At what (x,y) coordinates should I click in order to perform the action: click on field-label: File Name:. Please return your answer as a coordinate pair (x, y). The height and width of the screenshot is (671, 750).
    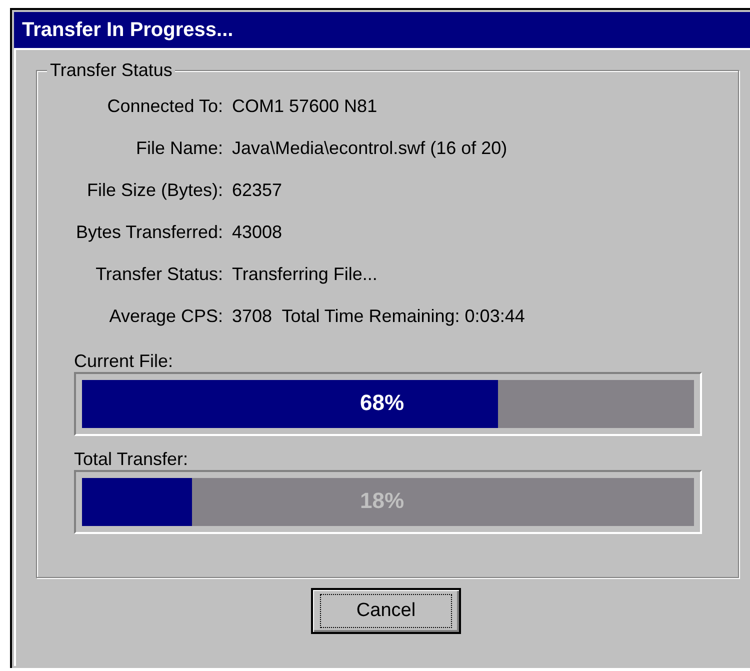
    Looking at the image, I should click on (178, 148).